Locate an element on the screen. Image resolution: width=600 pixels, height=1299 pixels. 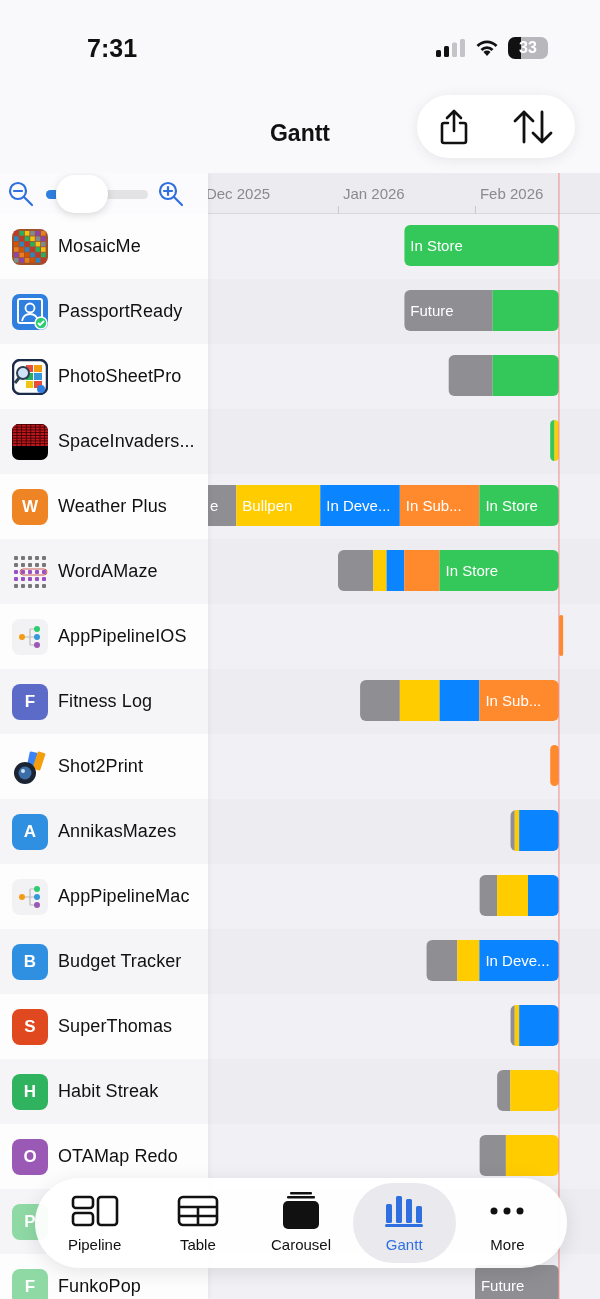
slider-thumb is located at coordinates (82, 193).